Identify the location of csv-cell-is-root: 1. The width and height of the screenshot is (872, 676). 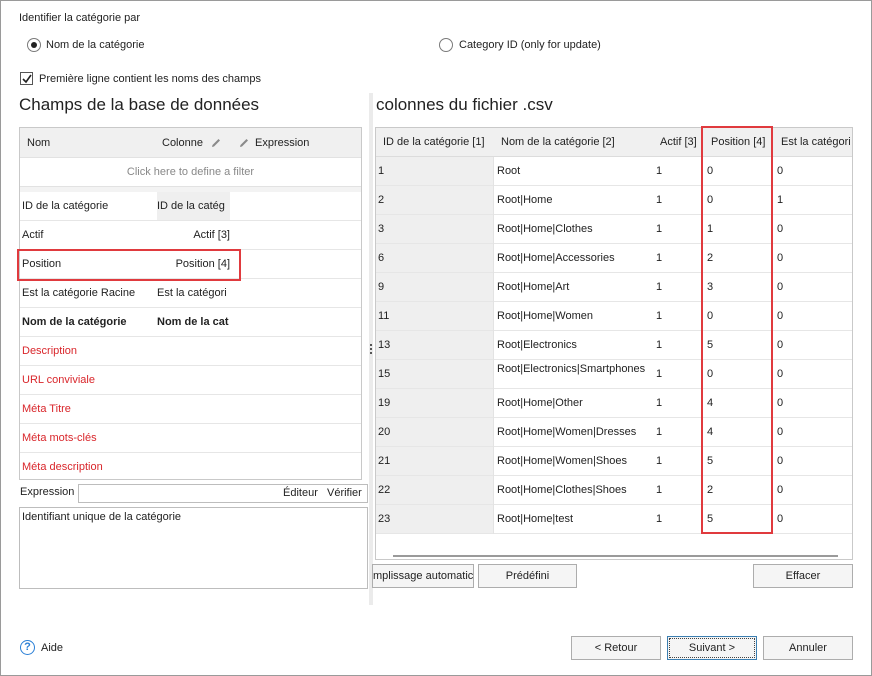
(780, 200).